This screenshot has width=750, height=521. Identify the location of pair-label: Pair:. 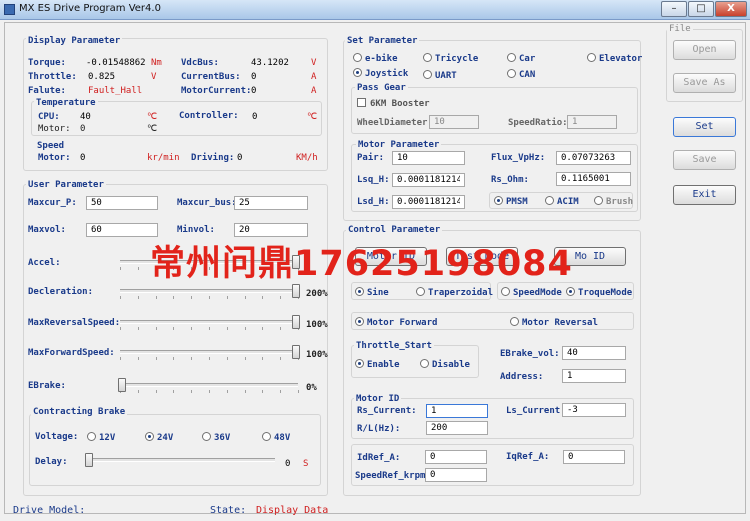
(371, 158).